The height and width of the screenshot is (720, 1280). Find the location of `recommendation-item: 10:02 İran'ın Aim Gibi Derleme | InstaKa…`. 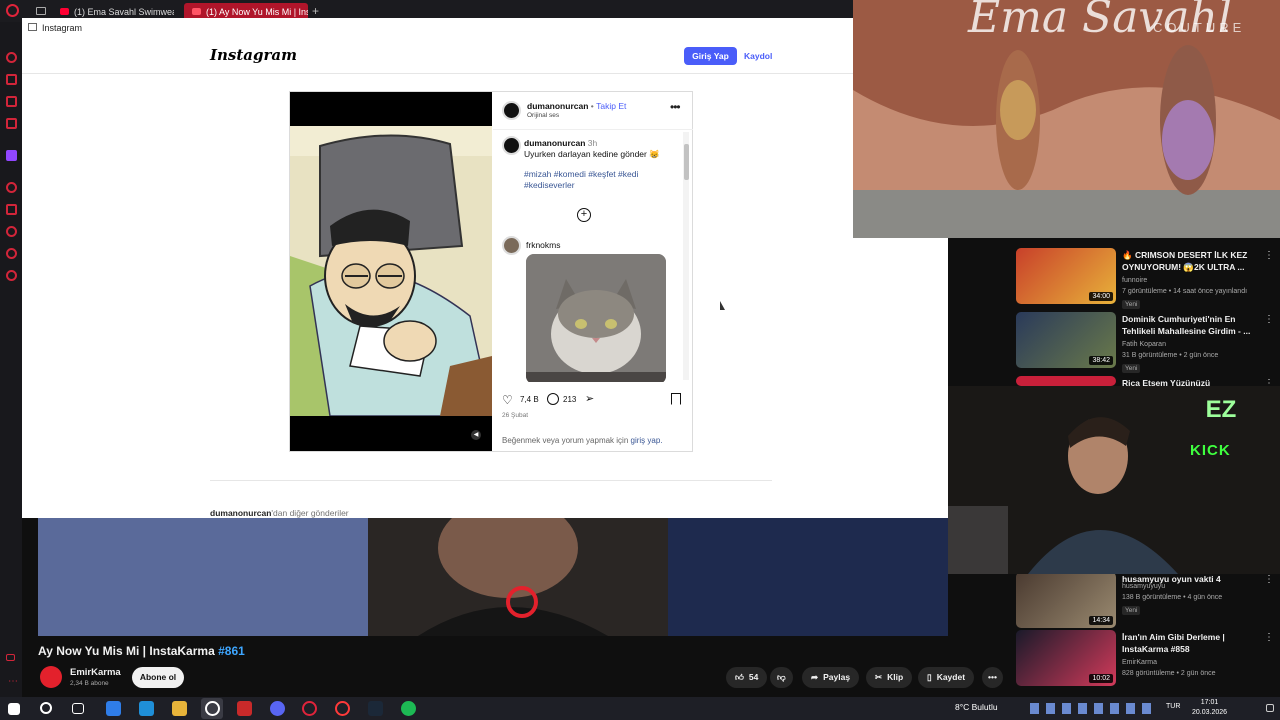

recommendation-item: 10:02 İran'ın Aim Gibi Derleme | InstaKa… is located at coordinates (1146, 661).